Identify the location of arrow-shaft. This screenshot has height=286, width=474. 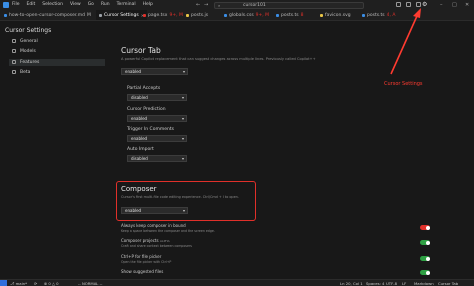
(404, 45).